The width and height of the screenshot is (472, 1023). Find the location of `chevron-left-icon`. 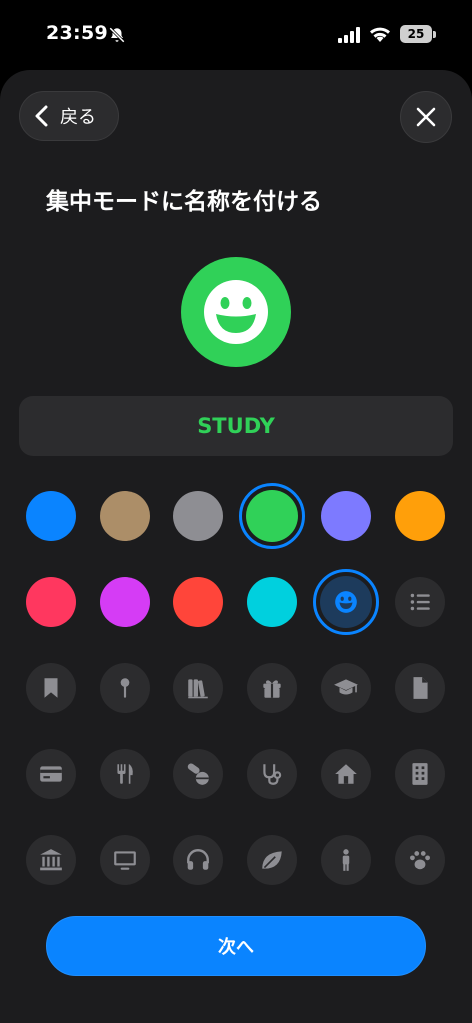

chevron-left-icon is located at coordinates (41, 116).